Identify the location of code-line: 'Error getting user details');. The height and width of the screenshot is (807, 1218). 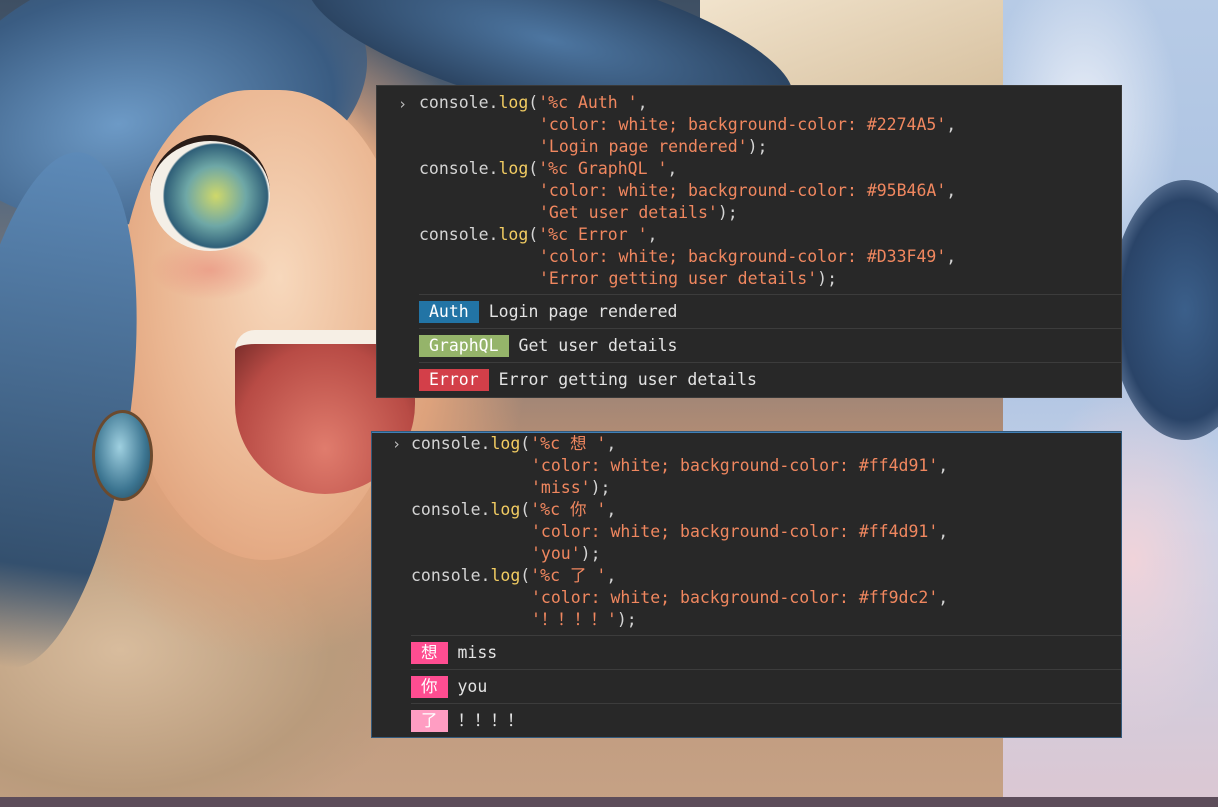
(688, 278).